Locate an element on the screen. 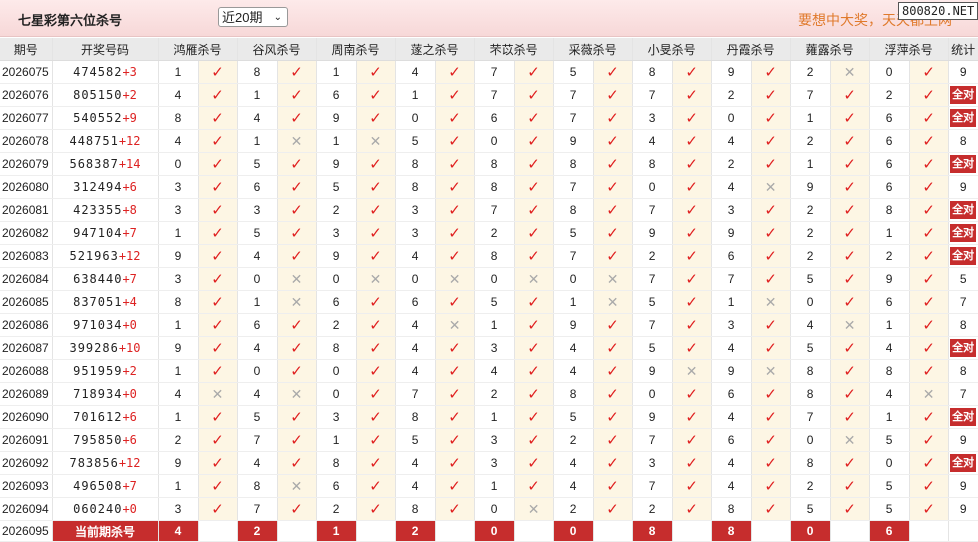 This screenshot has width=978, height=542. draw-number-cell: 805150+2 is located at coordinates (105, 95).